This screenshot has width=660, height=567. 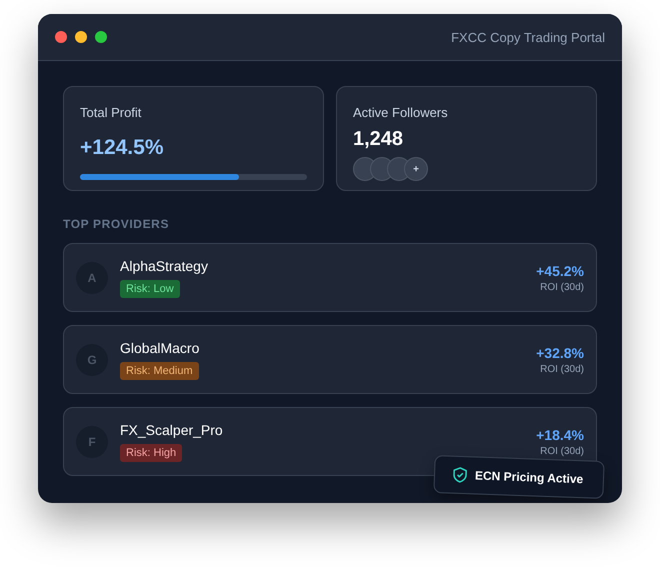 I want to click on maximize-button, so click(x=101, y=37).